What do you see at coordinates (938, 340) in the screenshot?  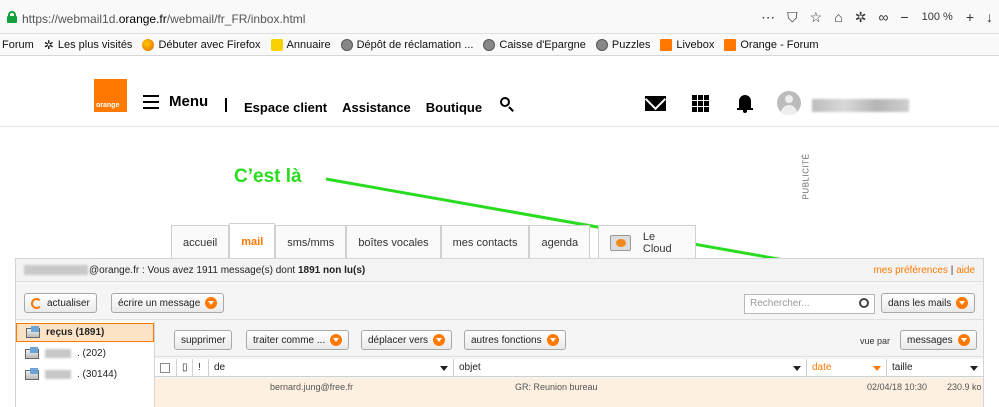 I see `view-by-dropdown: messages` at bounding box center [938, 340].